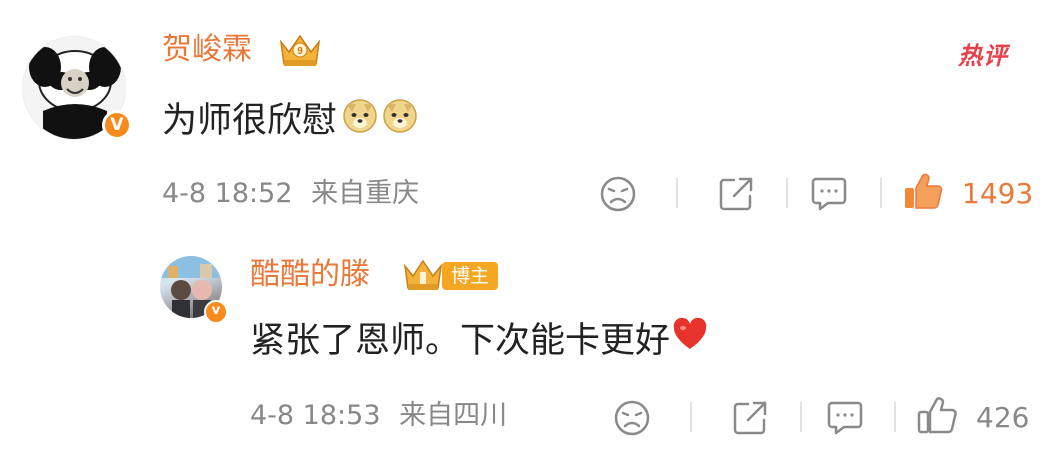 The image size is (1049, 453). Describe the element at coordinates (194, 290) in the screenshot. I see `avatar: v` at that location.